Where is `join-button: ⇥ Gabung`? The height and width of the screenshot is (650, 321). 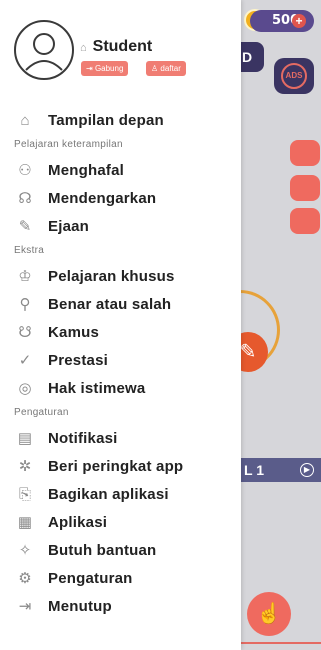
join-button: ⇥ Gabung is located at coordinates (105, 68).